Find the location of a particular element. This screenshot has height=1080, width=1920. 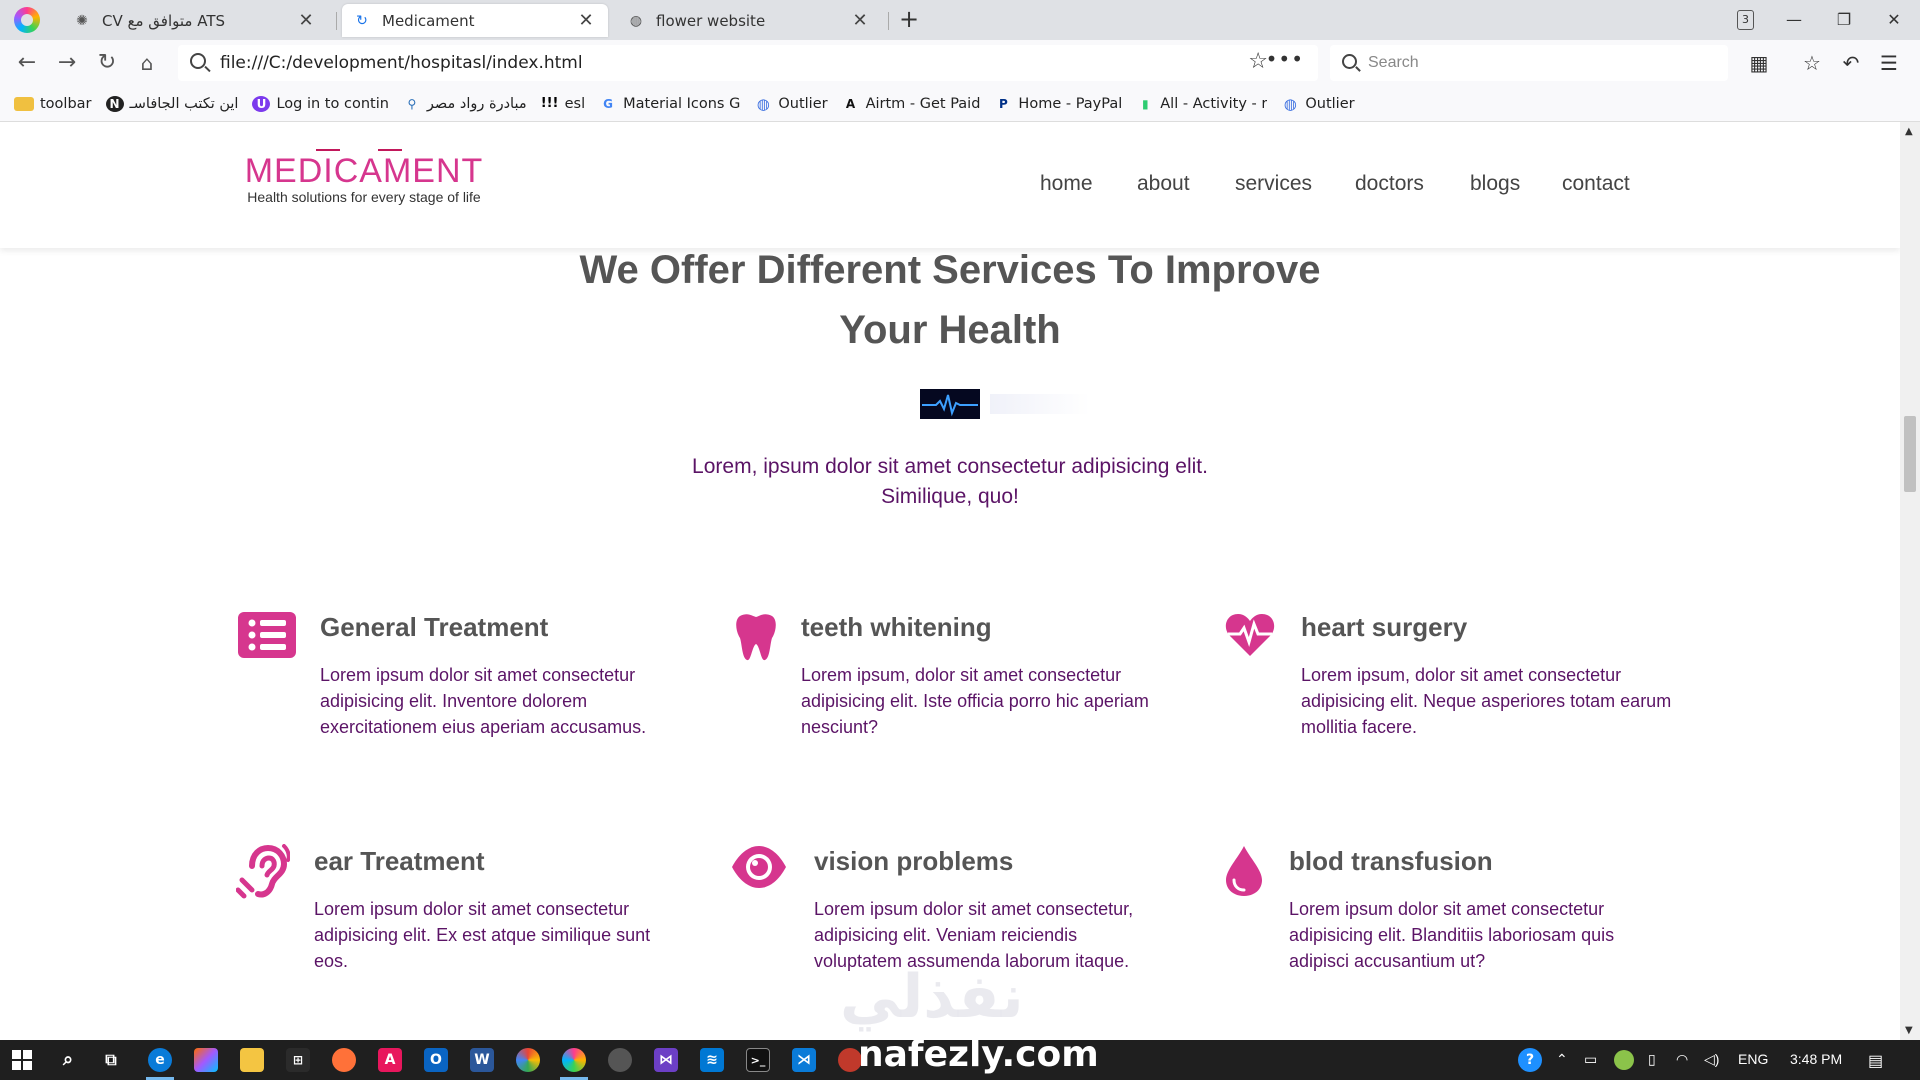

bookmark-item: G Material Icons G is located at coordinates (669, 104).